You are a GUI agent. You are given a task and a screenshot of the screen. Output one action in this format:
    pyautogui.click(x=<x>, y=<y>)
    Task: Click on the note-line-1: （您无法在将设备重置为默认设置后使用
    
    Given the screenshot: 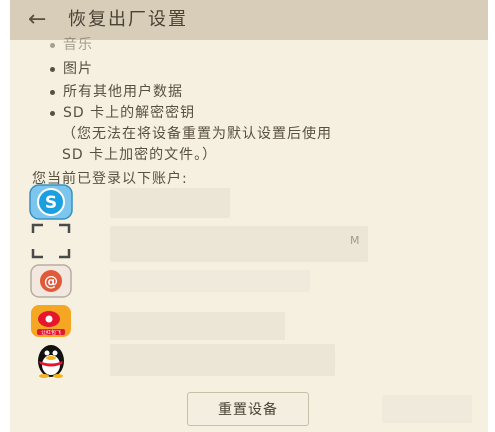 What is the action you would take?
    pyautogui.click(x=197, y=134)
    